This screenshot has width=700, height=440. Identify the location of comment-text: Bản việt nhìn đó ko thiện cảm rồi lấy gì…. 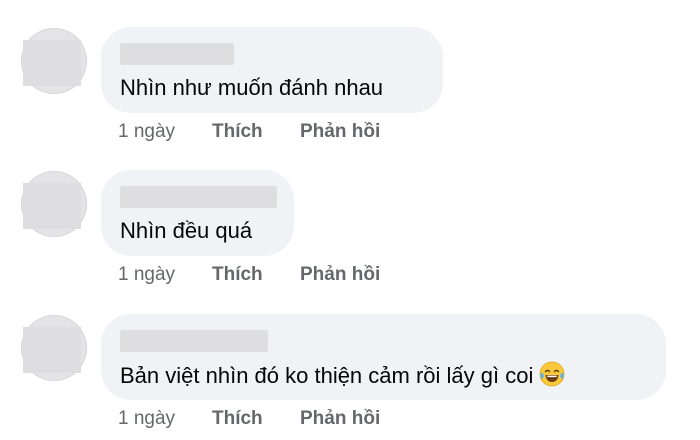
(327, 375).